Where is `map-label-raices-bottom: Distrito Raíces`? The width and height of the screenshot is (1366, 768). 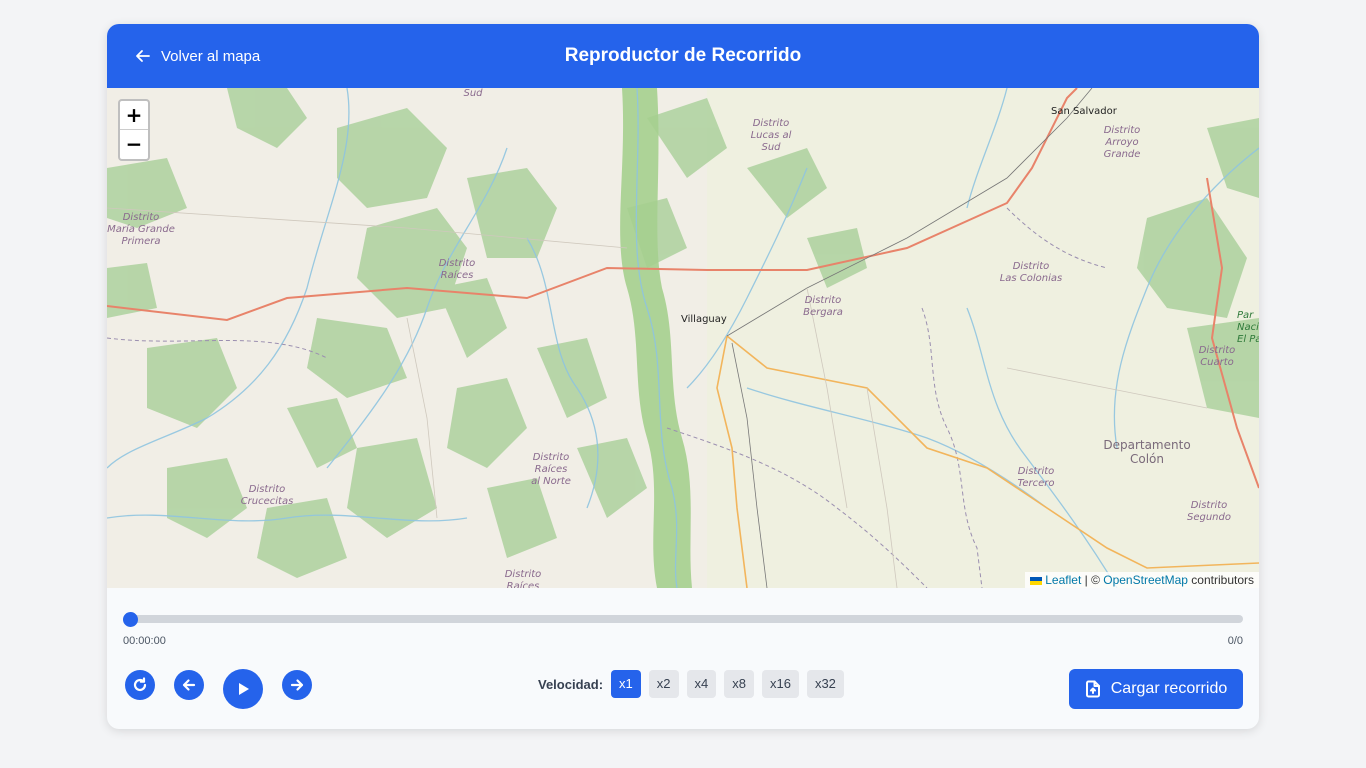
map-label-raices-bottom: Distrito Raíces is located at coordinates (523, 578).